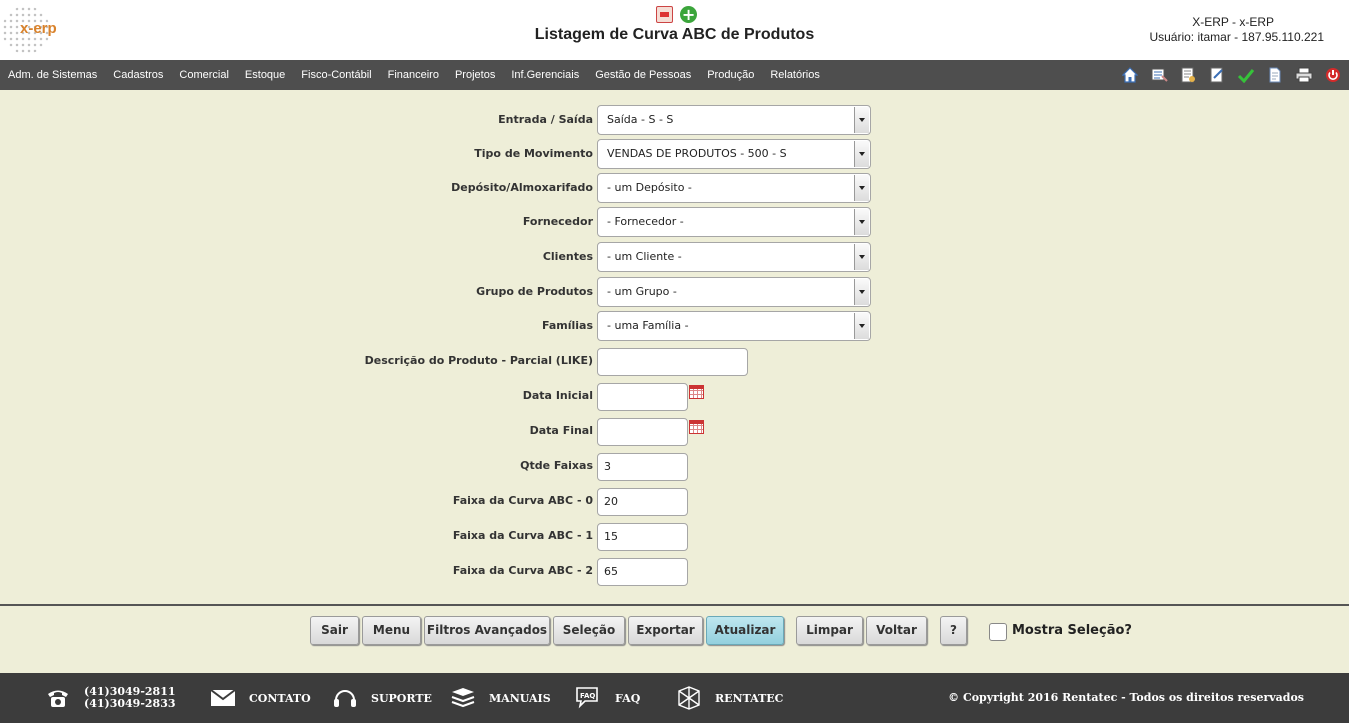 The height and width of the screenshot is (723, 1349). I want to click on menu-item-producao: Produção, so click(730, 75).